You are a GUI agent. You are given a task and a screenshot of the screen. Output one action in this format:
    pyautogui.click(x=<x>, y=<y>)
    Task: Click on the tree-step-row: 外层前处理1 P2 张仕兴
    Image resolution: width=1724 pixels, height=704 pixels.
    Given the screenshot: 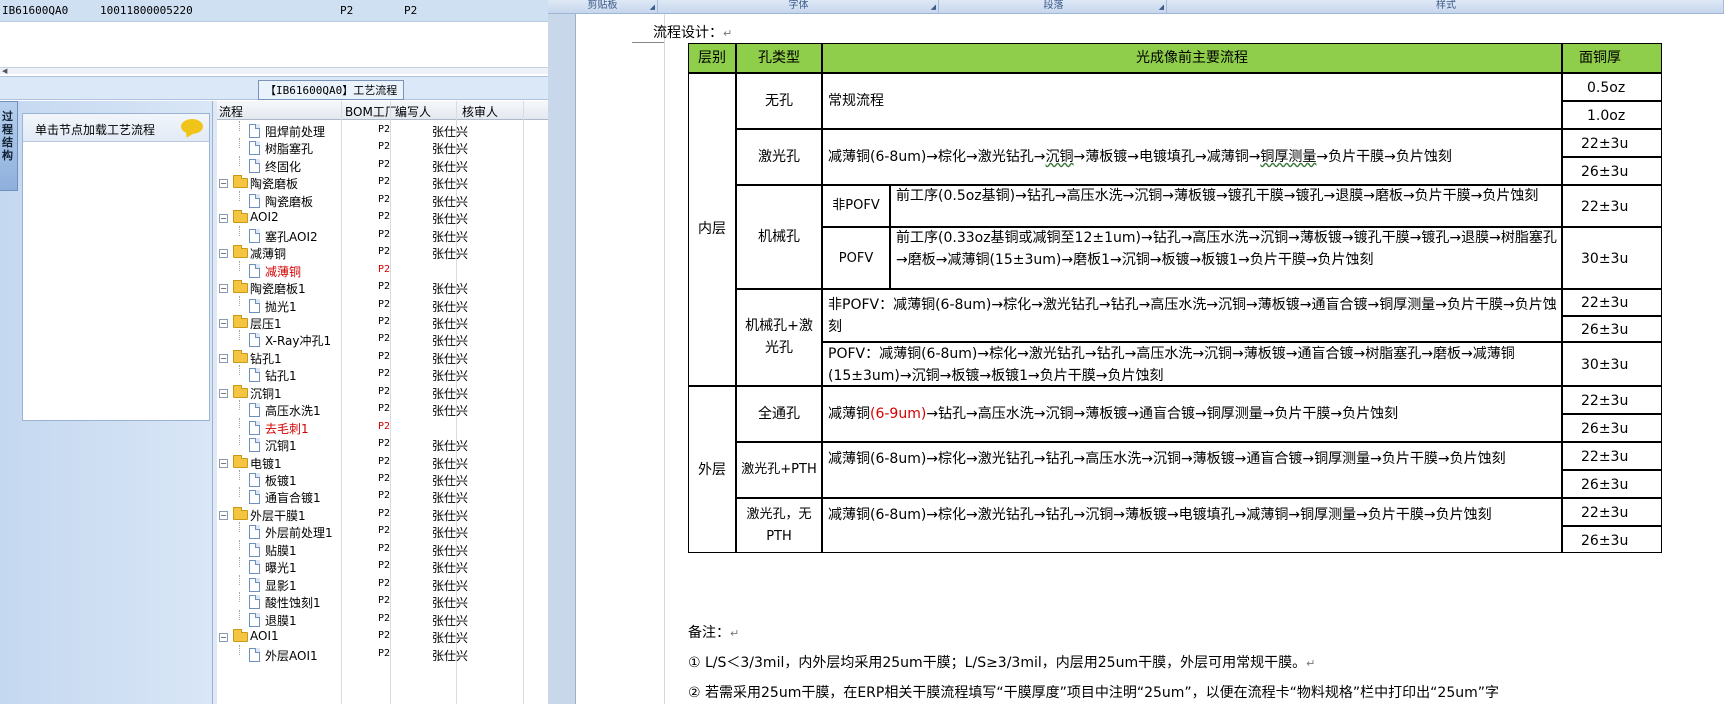 What is the action you would take?
    pyautogui.click(x=382, y=531)
    